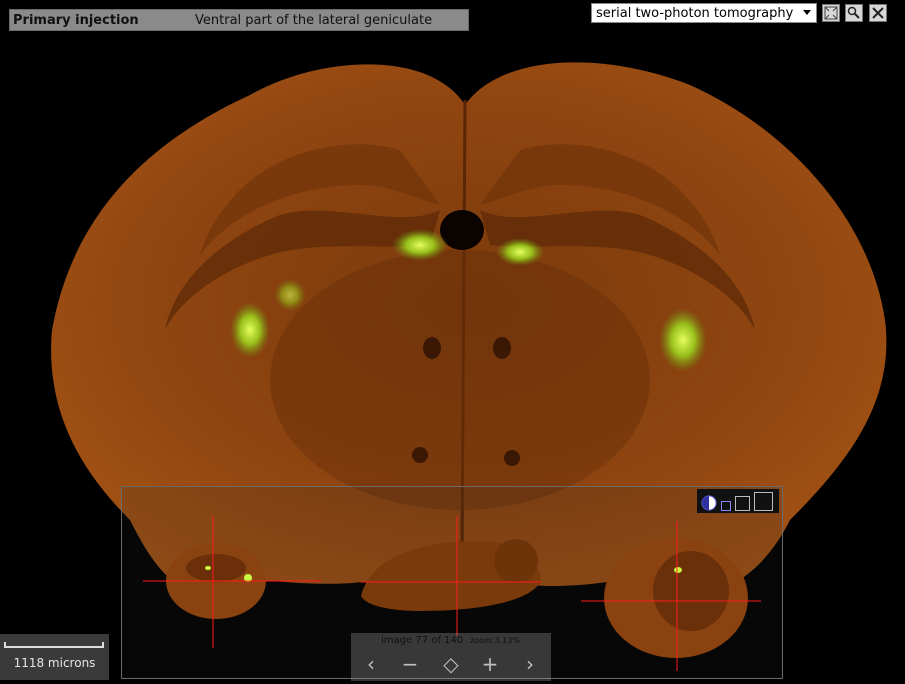 This screenshot has height=684, width=905. Describe the element at coordinates (451, 575) in the screenshot. I see `sagittal-thumbnail` at that location.